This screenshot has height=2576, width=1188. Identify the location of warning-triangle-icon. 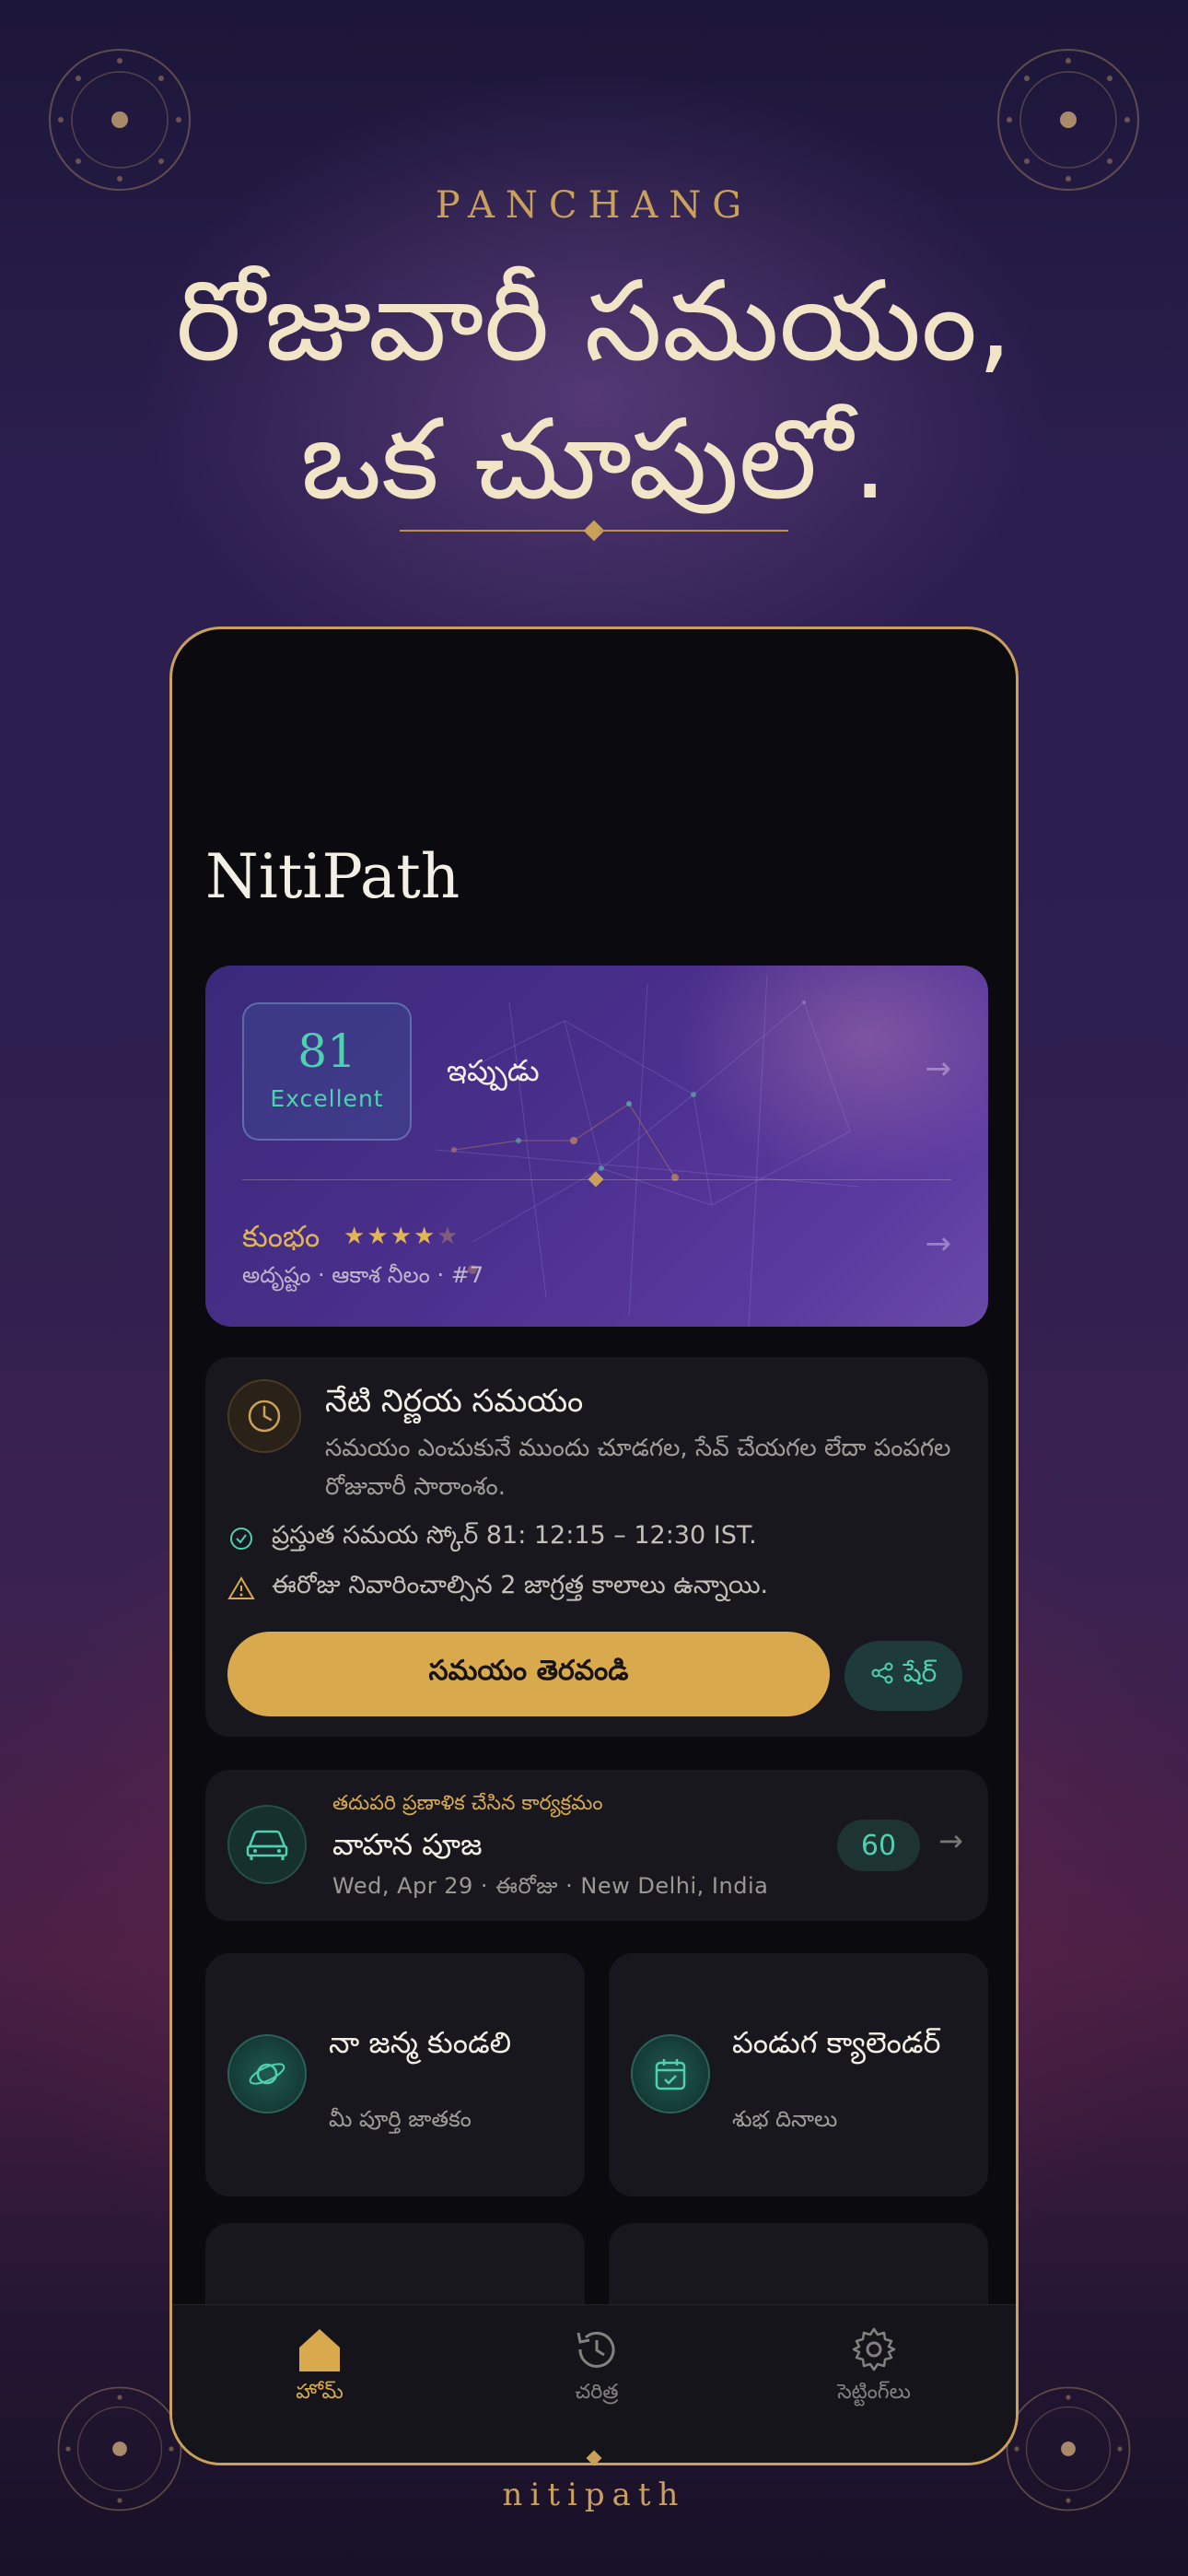
(241, 1588).